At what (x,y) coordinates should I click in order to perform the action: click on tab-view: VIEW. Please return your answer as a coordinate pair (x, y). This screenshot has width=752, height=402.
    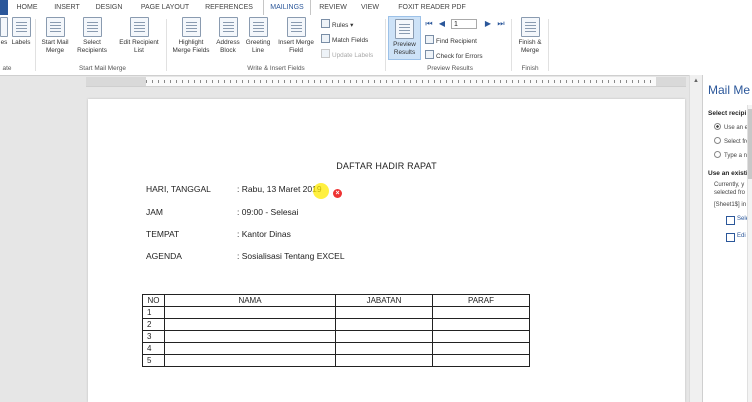
    Looking at the image, I should click on (370, 7).